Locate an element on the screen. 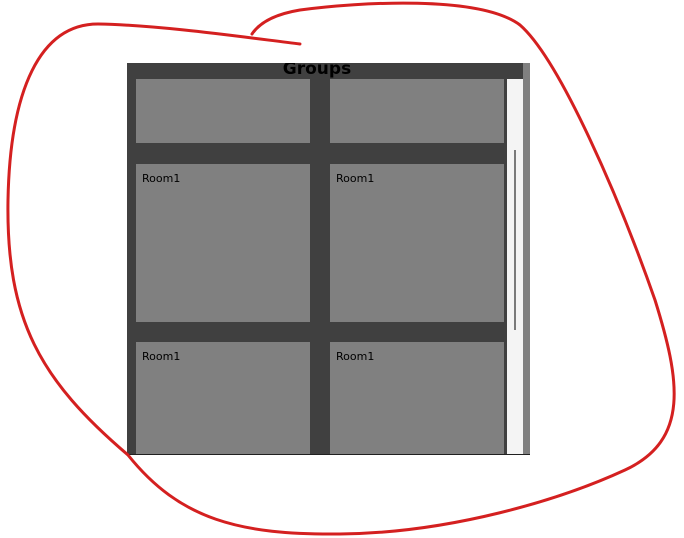 The height and width of the screenshot is (538, 684). panel-right-edge is located at coordinates (526, 259).